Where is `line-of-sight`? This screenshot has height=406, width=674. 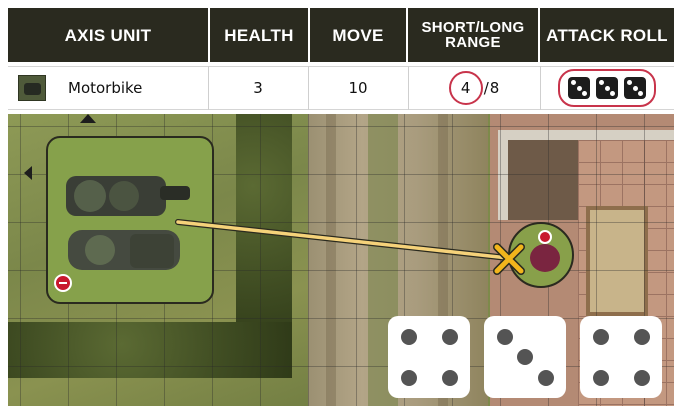 line-of-sight is located at coordinates (343, 240).